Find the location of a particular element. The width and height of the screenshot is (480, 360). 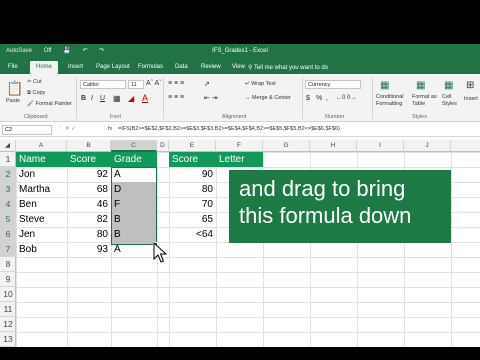

header-cell-name: Name is located at coordinates (41, 159).